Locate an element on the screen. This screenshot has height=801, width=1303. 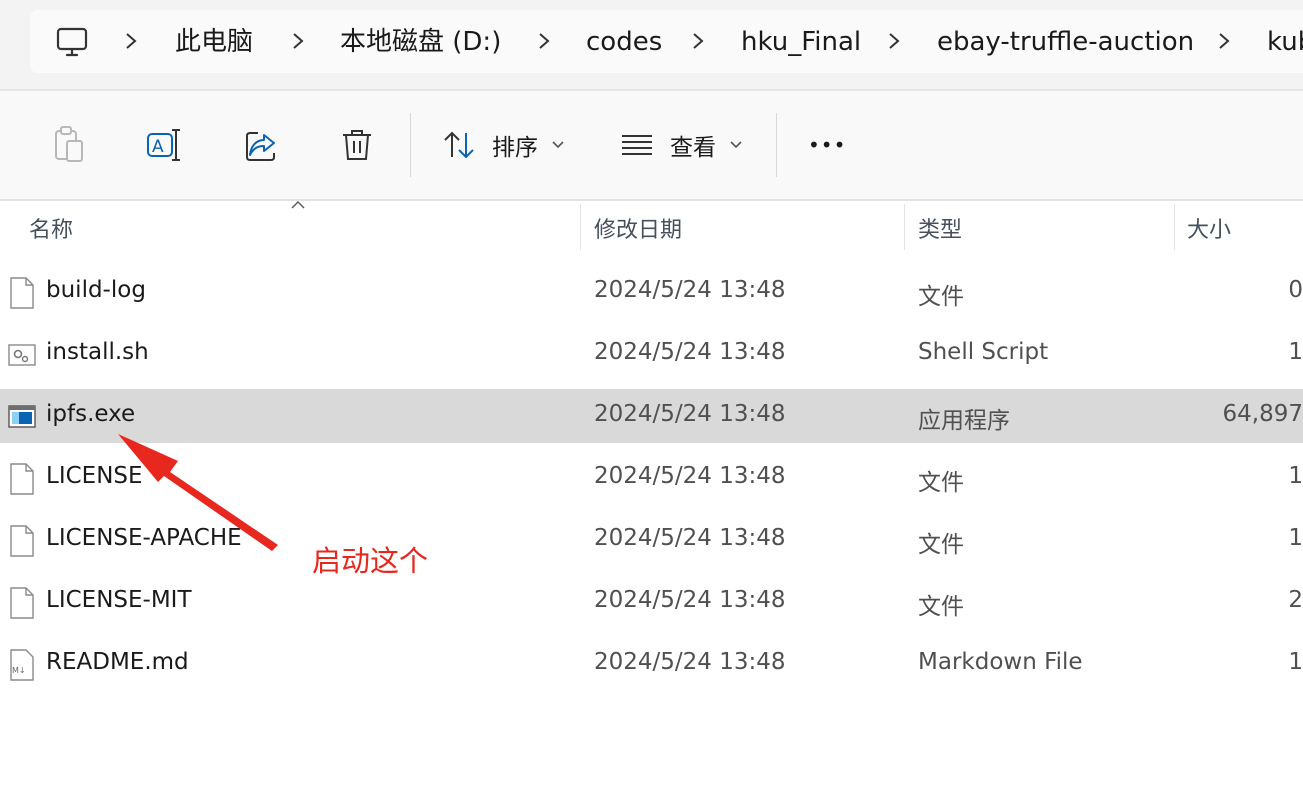
breadcrumb-item-codes: codes is located at coordinates (624, 42).